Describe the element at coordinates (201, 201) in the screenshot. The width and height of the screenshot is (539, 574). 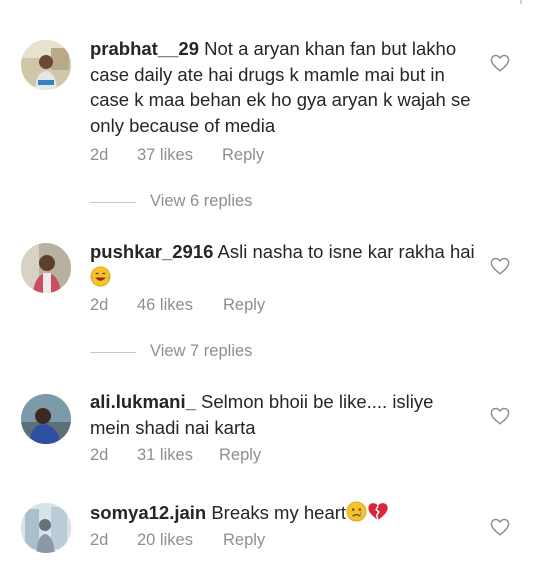
I see `view-replies-label: View 6 replies` at that location.